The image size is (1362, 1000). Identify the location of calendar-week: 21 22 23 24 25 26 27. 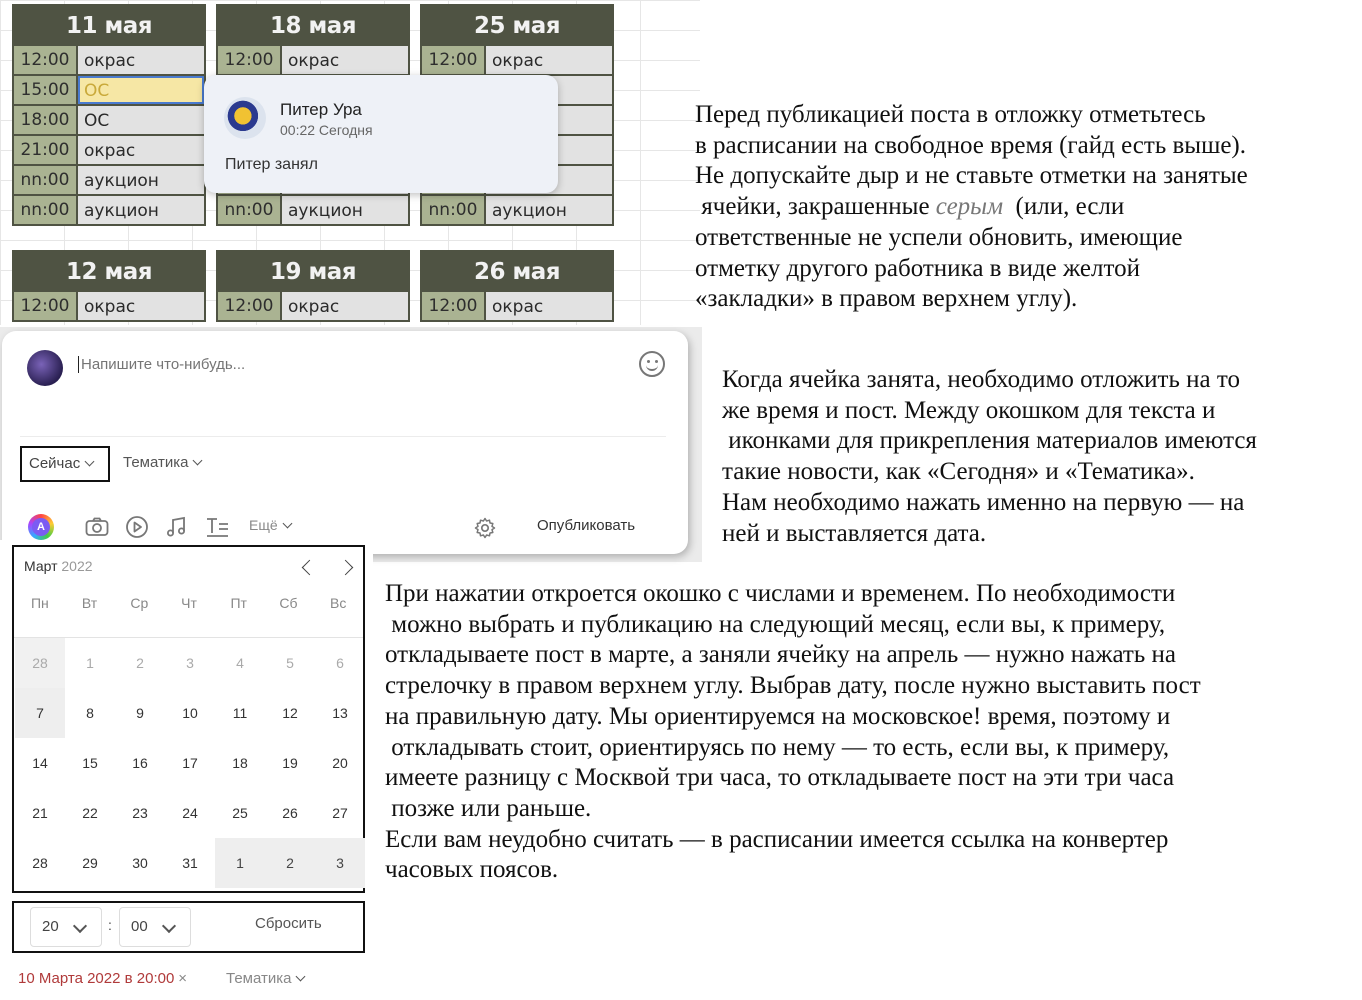
(190, 813).